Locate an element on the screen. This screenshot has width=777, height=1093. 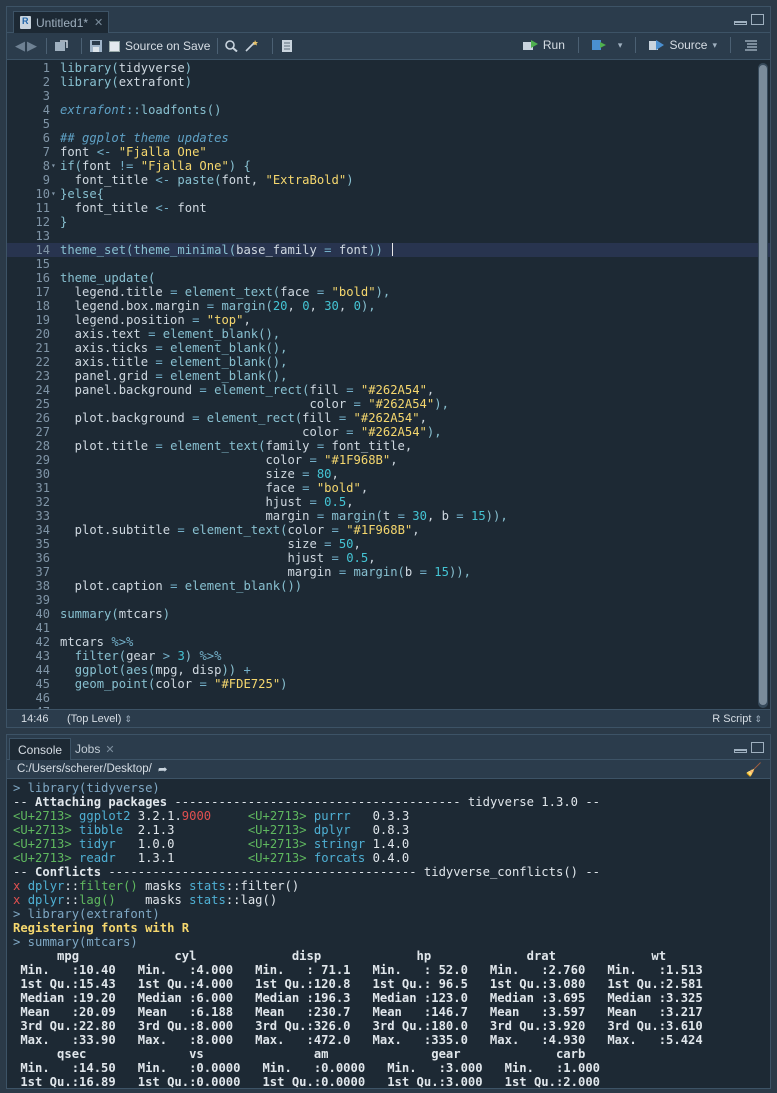
pane-controls is located at coordinates (749, 19).